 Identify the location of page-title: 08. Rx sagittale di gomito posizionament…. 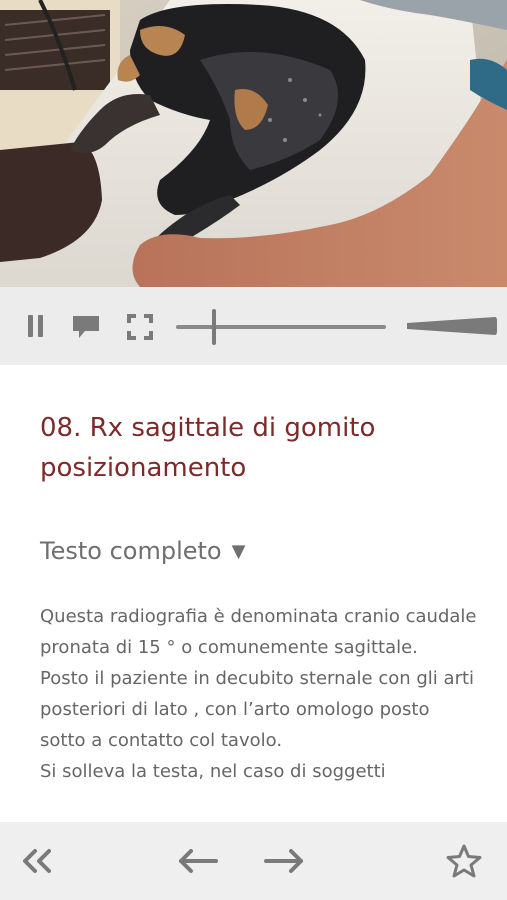
(208, 448).